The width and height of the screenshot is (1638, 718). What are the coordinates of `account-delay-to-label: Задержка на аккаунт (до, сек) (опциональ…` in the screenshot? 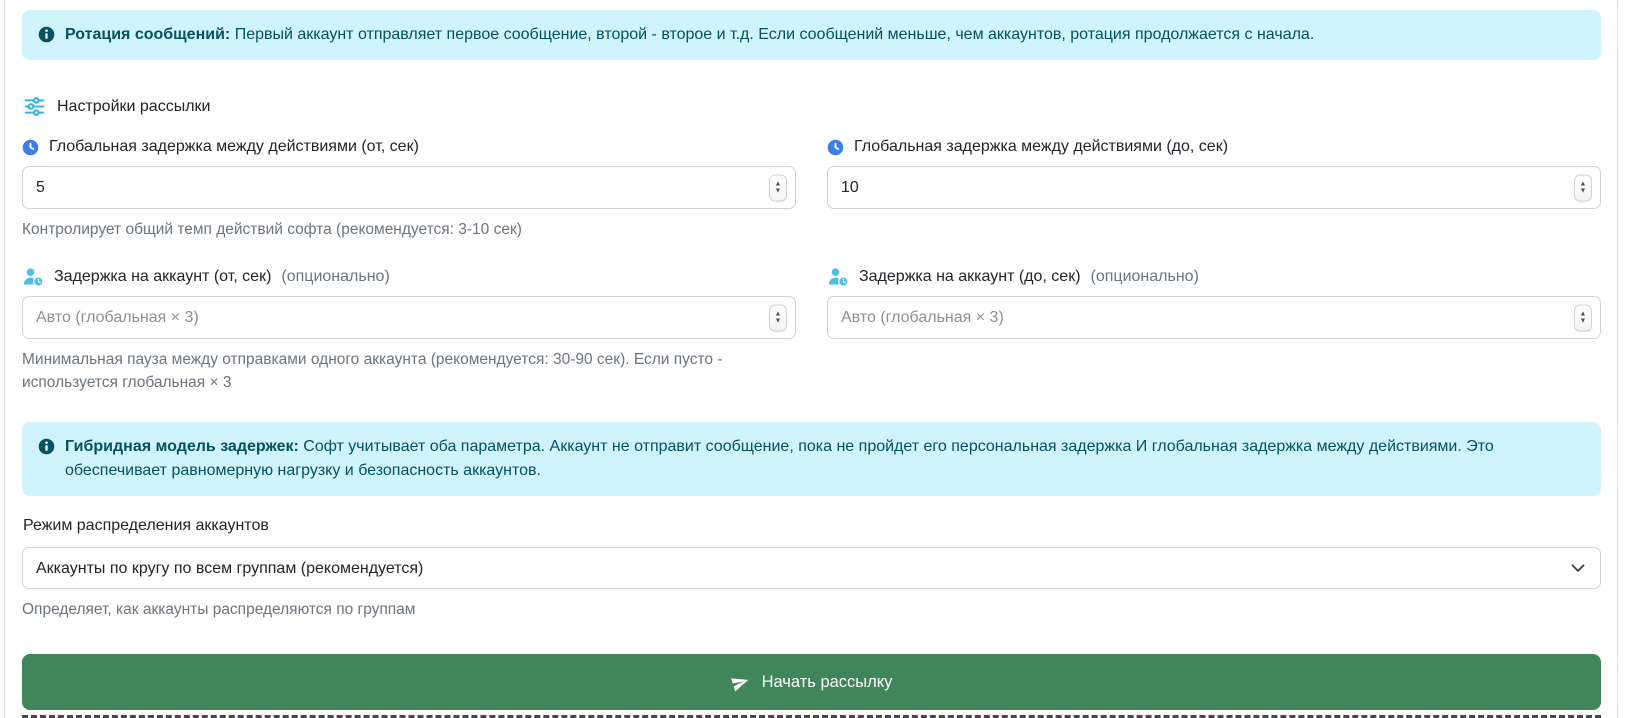 It's located at (1214, 277).